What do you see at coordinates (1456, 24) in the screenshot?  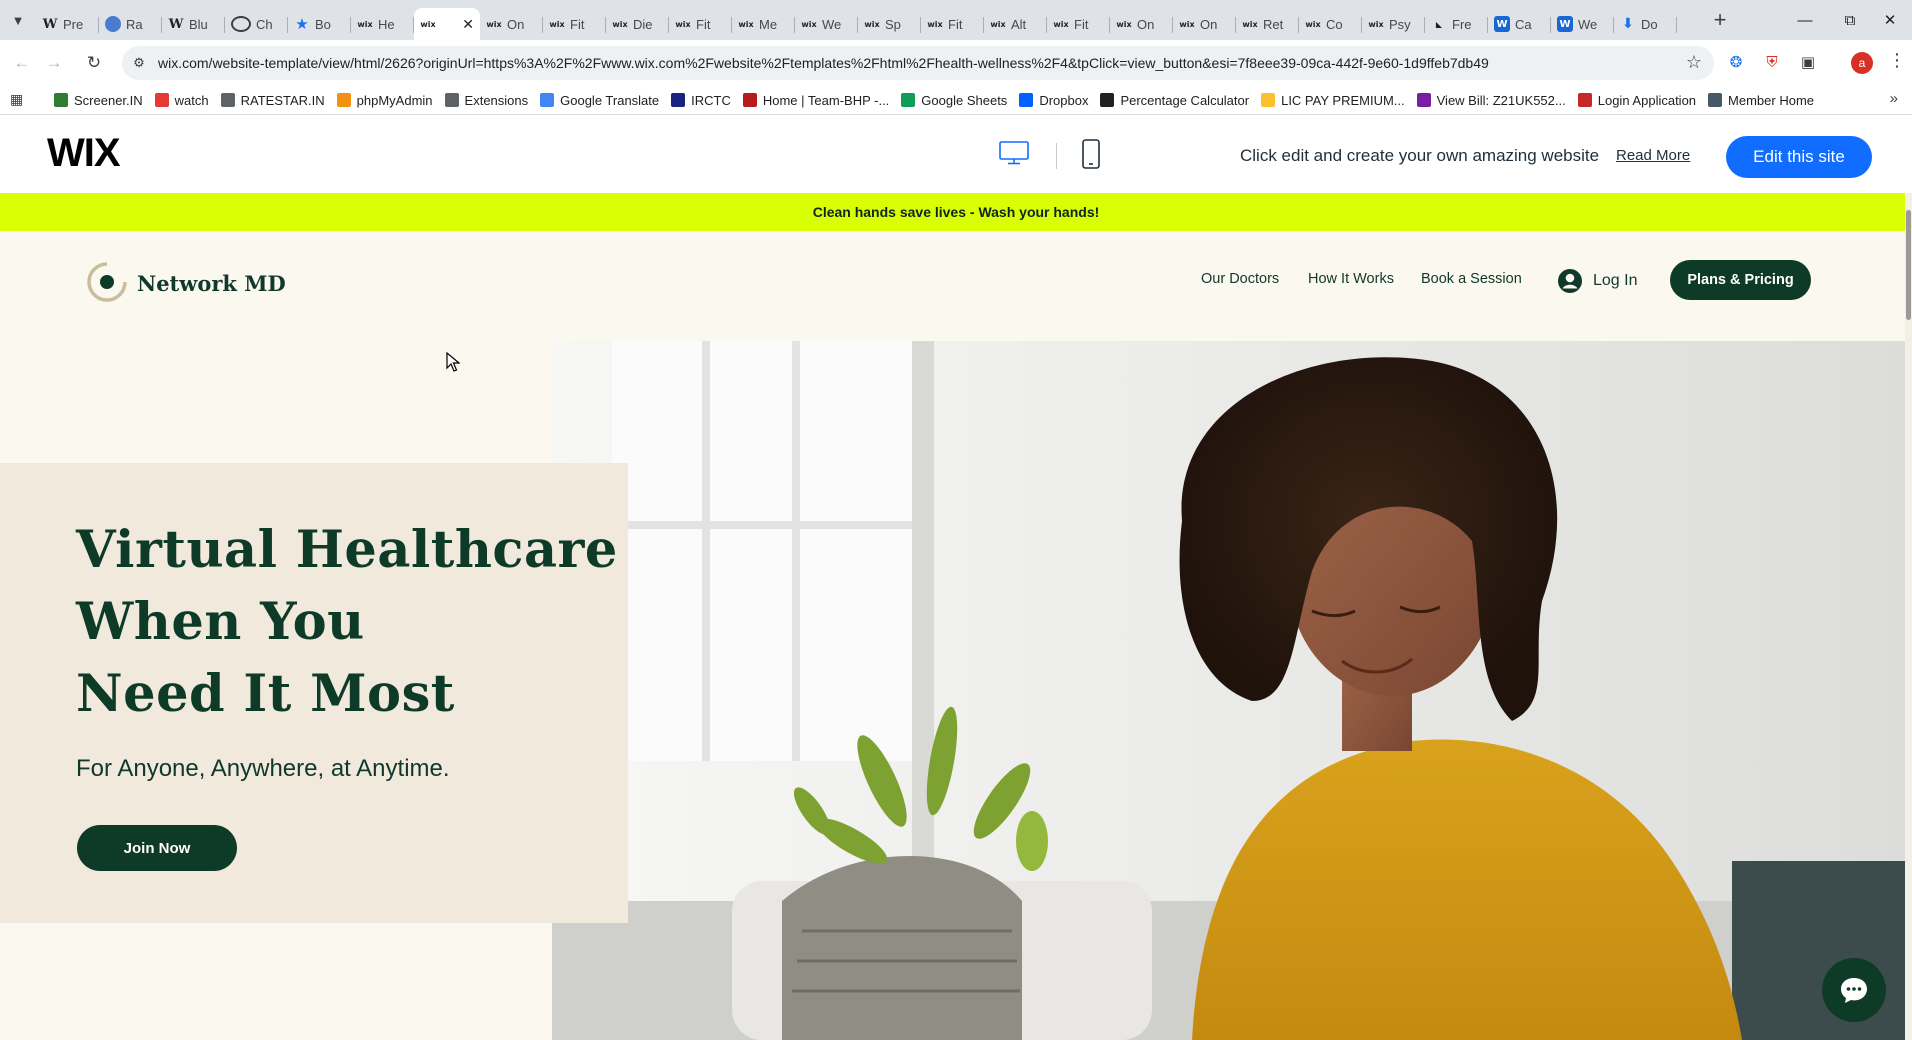 I see `browser-tab: ◣ Fre` at bounding box center [1456, 24].